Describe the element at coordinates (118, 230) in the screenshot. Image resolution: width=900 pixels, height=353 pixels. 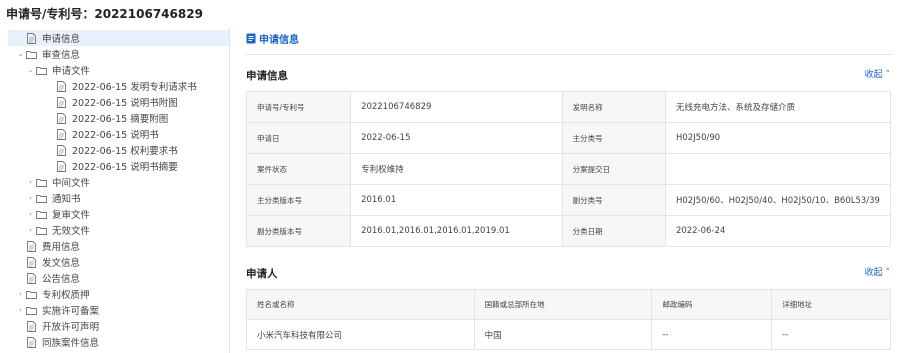
I see `sidebar-item-12: › 无效文件` at that location.